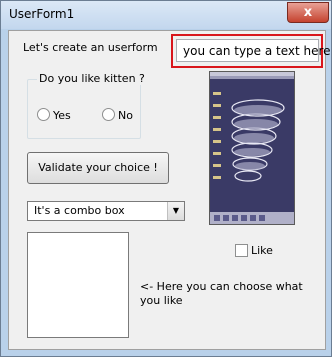 Image resolution: width=332 pixels, height=357 pixels. I want to click on intro-label: Let's create an userform, so click(90, 47).